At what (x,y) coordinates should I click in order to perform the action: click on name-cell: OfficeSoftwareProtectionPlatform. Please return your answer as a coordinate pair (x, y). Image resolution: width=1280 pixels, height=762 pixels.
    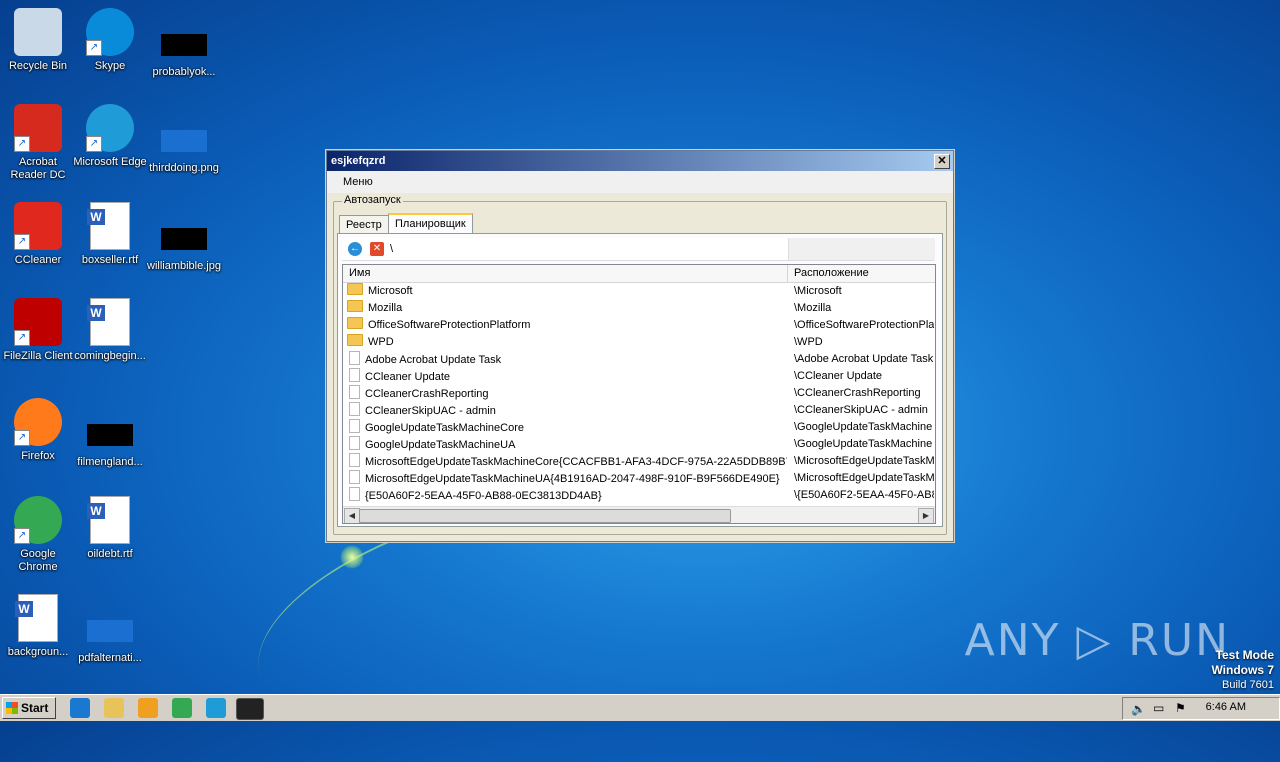
    Looking at the image, I should click on (565, 325).